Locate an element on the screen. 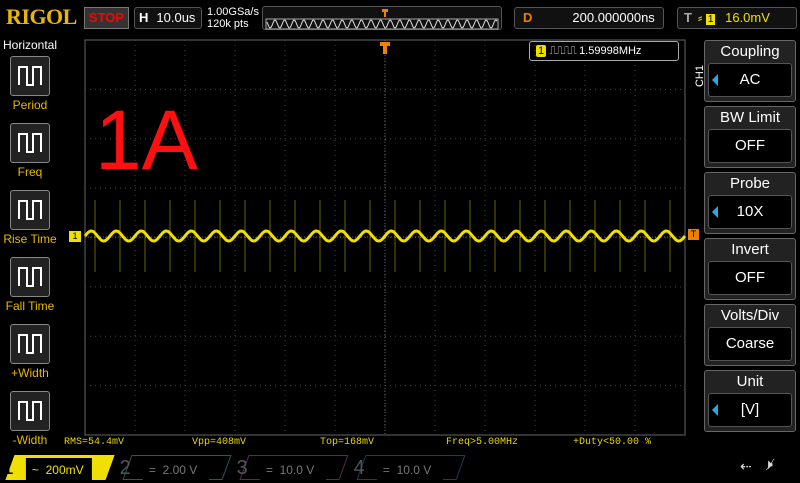 The width and height of the screenshot is (800, 483). coupling-icon: ~ is located at coordinates (35, 470).